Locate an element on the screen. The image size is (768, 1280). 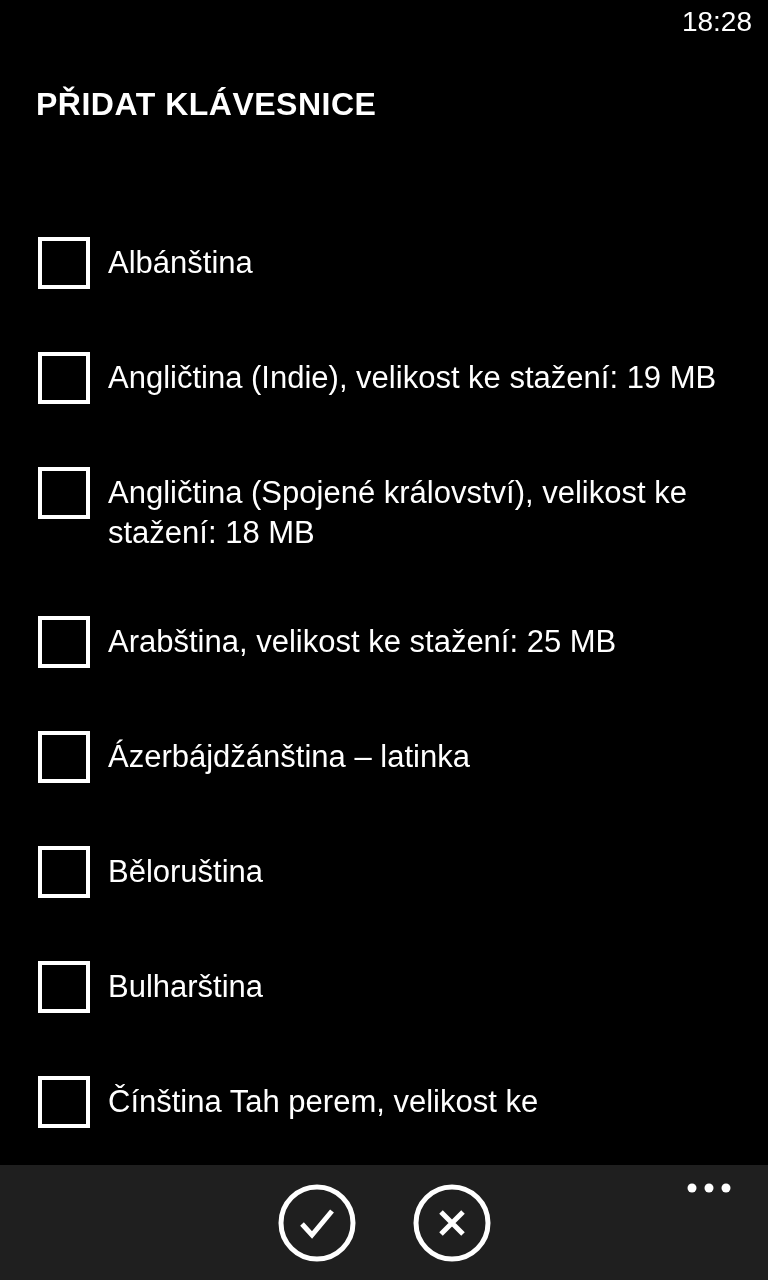
clock-time: 18:28 is located at coordinates (716, 22).